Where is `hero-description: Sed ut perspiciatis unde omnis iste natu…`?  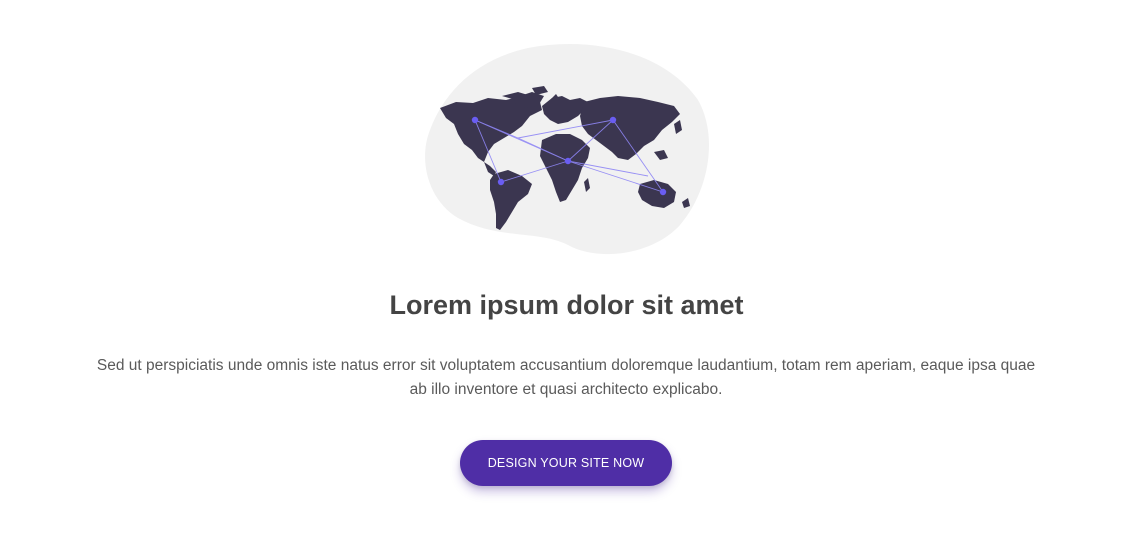
hero-description: Sed ut perspiciatis unde omnis iste natu… is located at coordinates (566, 377).